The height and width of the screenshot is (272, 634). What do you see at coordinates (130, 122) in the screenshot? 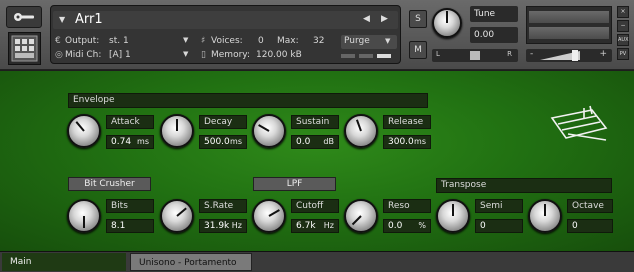
I see `attack-label: Attack` at bounding box center [130, 122].